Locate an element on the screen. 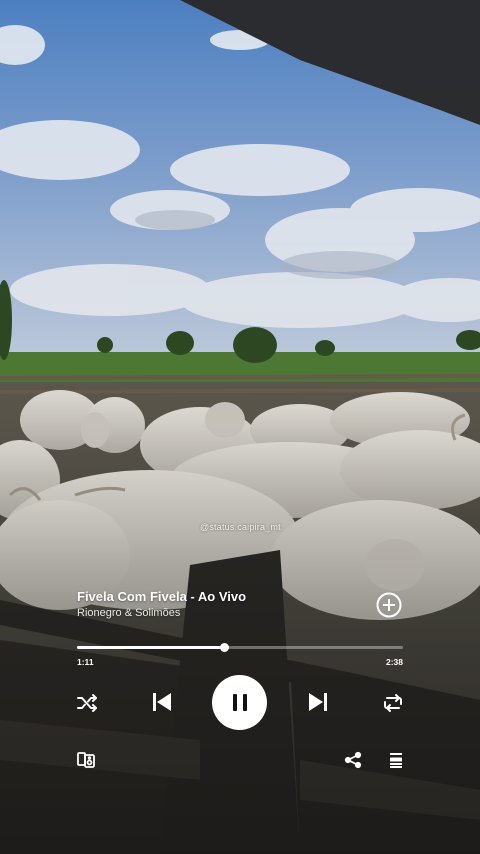 This screenshot has height=854, width=480. next-button is located at coordinates (318, 702).